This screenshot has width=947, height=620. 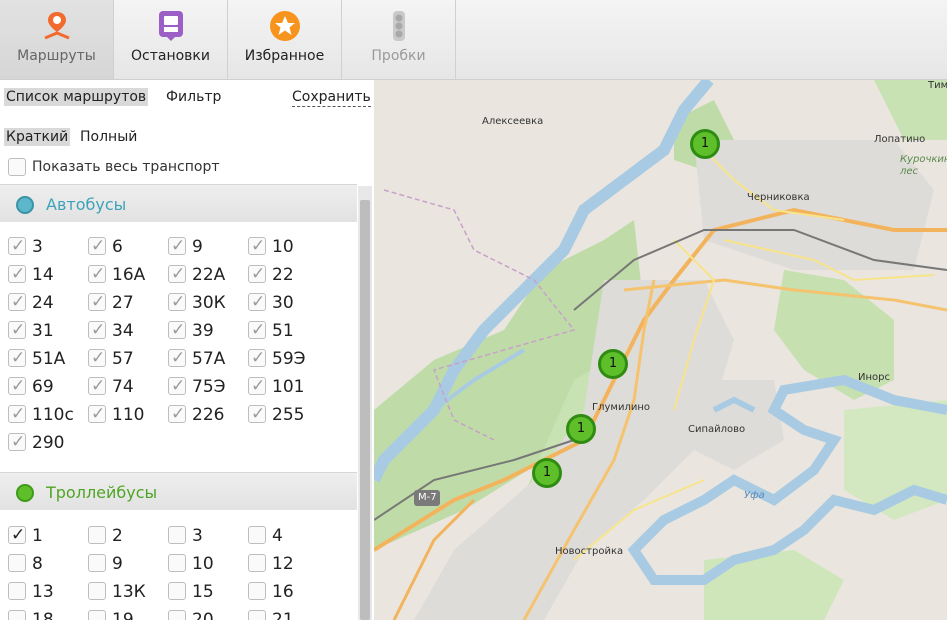 I want to click on save-link: Сохранить, so click(x=331, y=97).